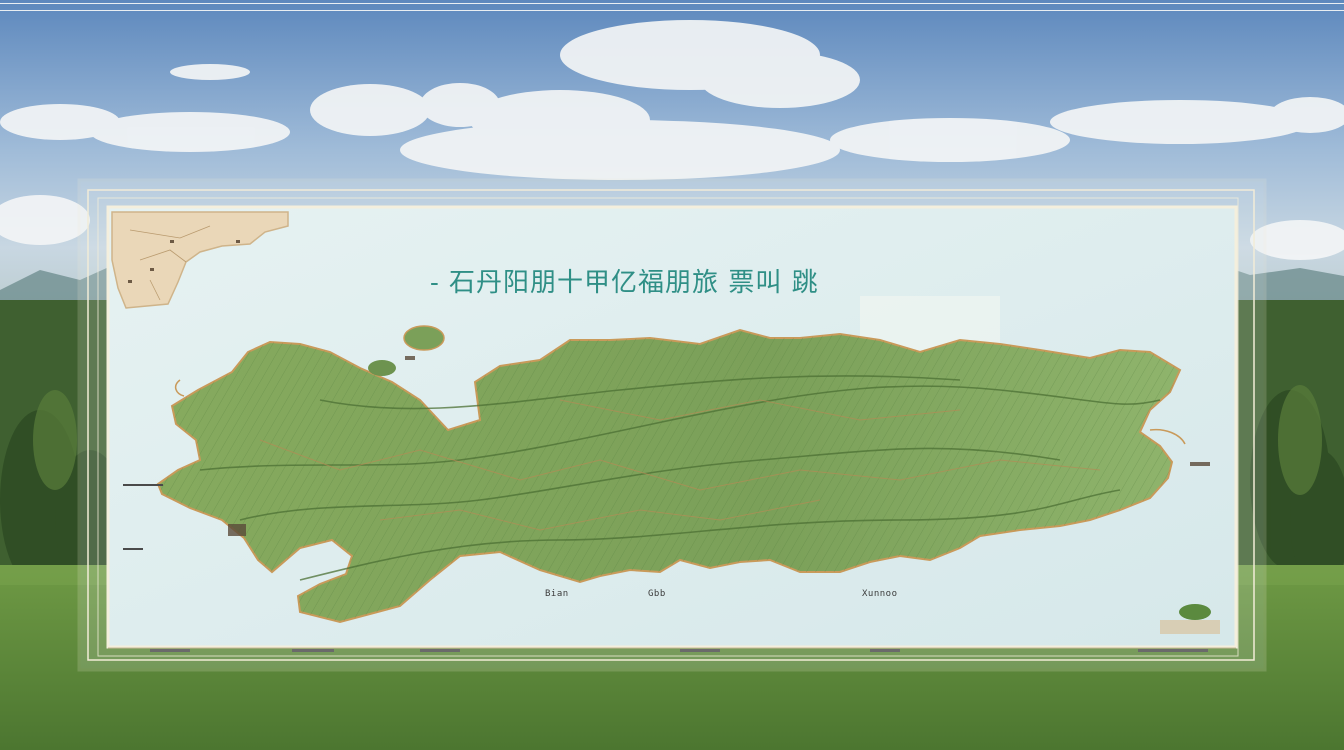  I want to click on place-label-gbb: Gbb, so click(657, 594).